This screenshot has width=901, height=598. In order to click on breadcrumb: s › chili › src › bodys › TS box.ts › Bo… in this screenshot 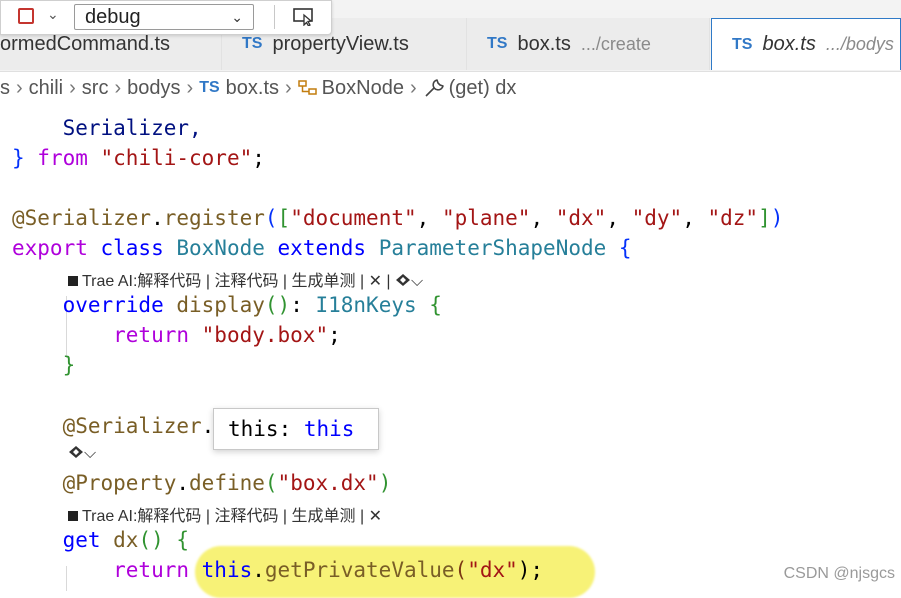, I will do `click(450, 88)`.